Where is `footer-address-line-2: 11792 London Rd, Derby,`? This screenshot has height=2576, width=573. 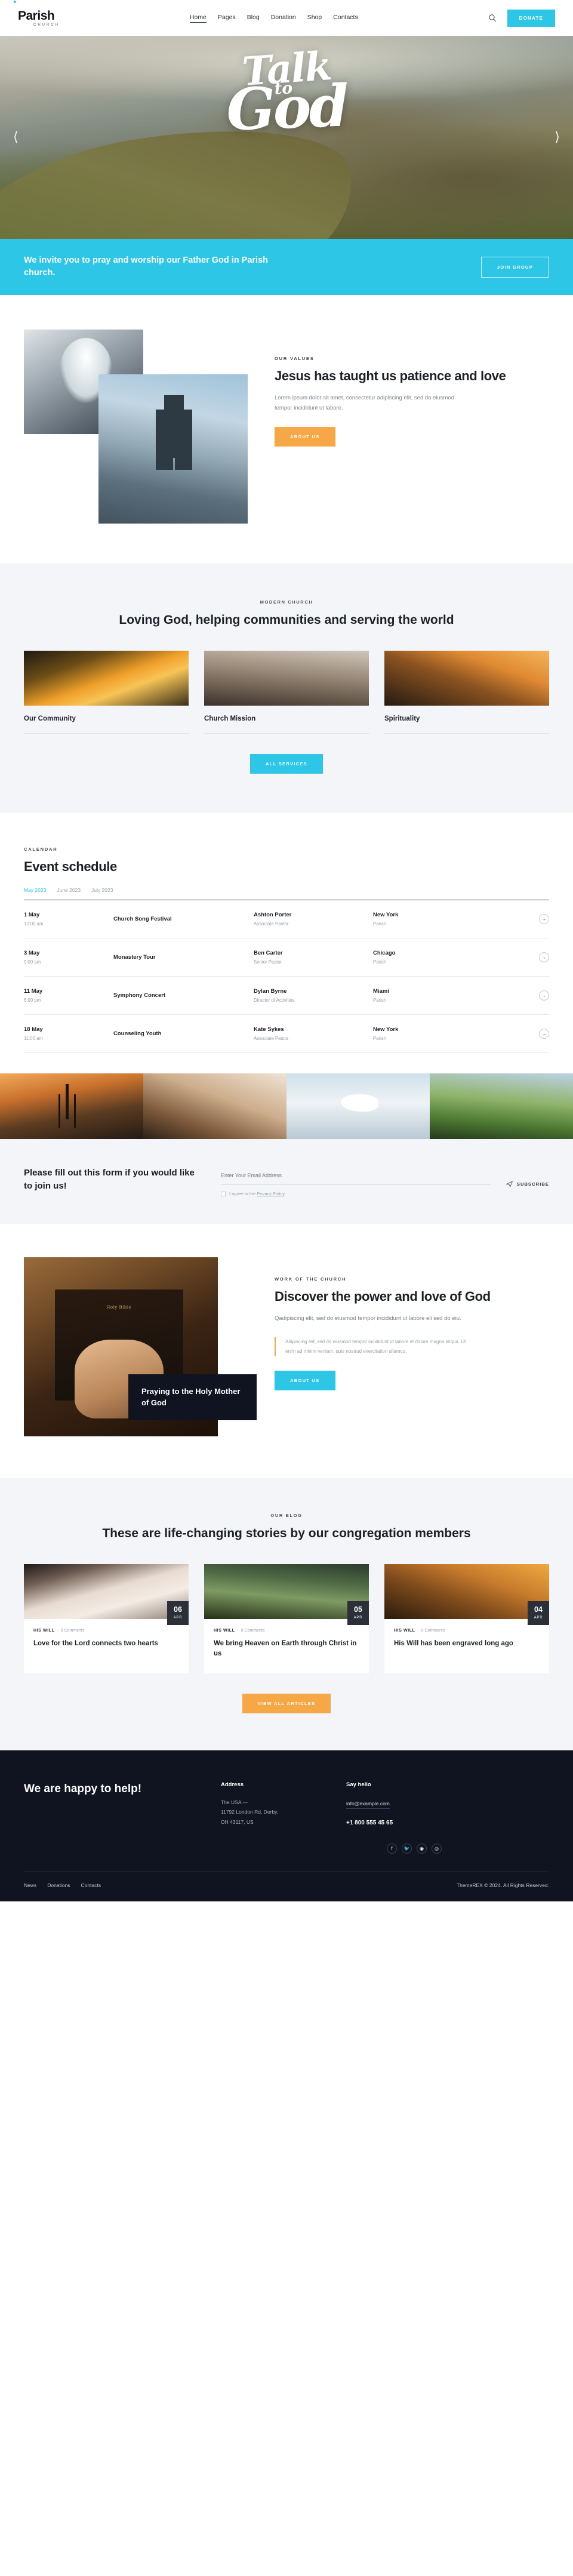 footer-address-line-2: 11792 London Rd, Derby, is located at coordinates (250, 1812).